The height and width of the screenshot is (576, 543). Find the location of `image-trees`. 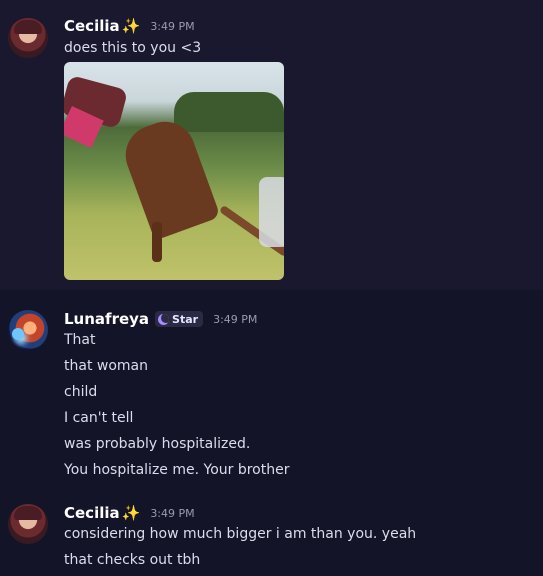

image-trees is located at coordinates (229, 112).